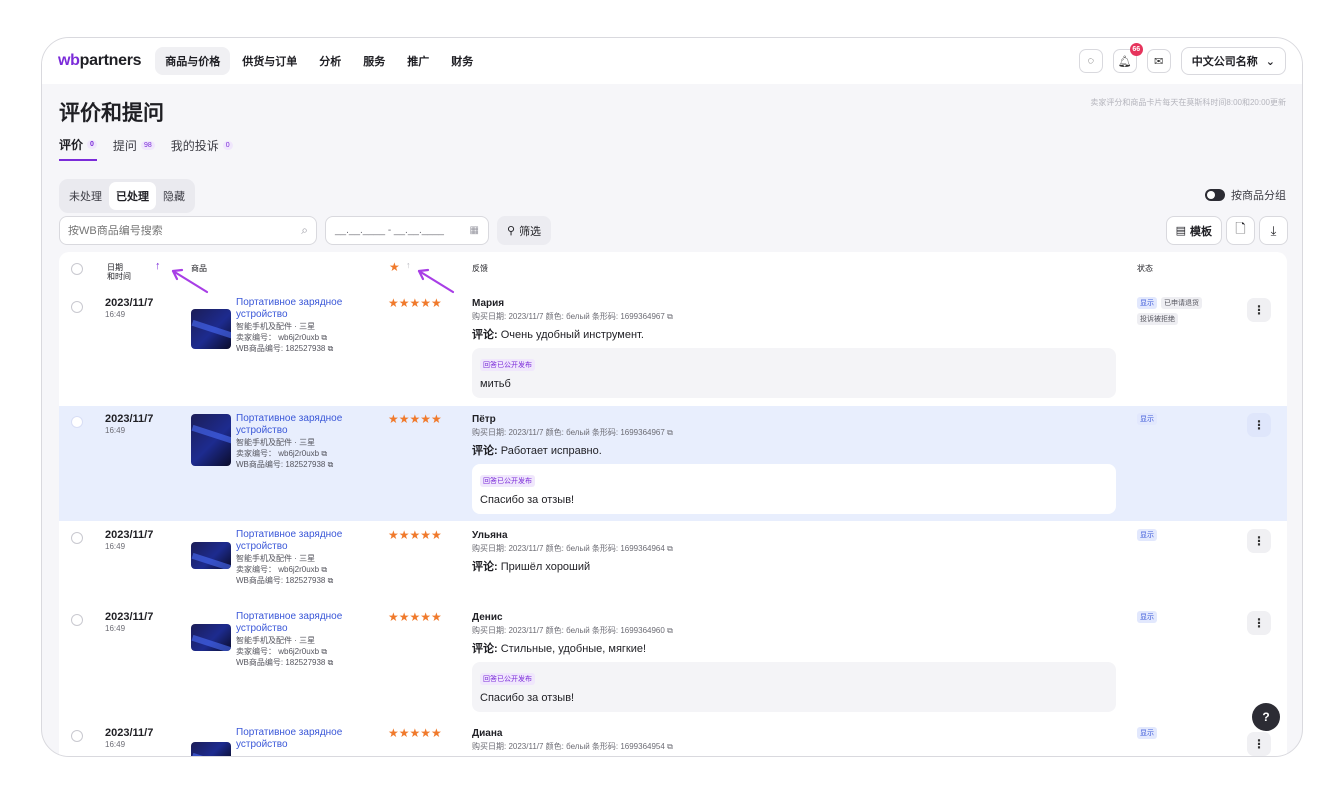 The height and width of the screenshot is (794, 1344). What do you see at coordinates (1245, 195) in the screenshot?
I see `group-by-product: 按商品分组` at bounding box center [1245, 195].